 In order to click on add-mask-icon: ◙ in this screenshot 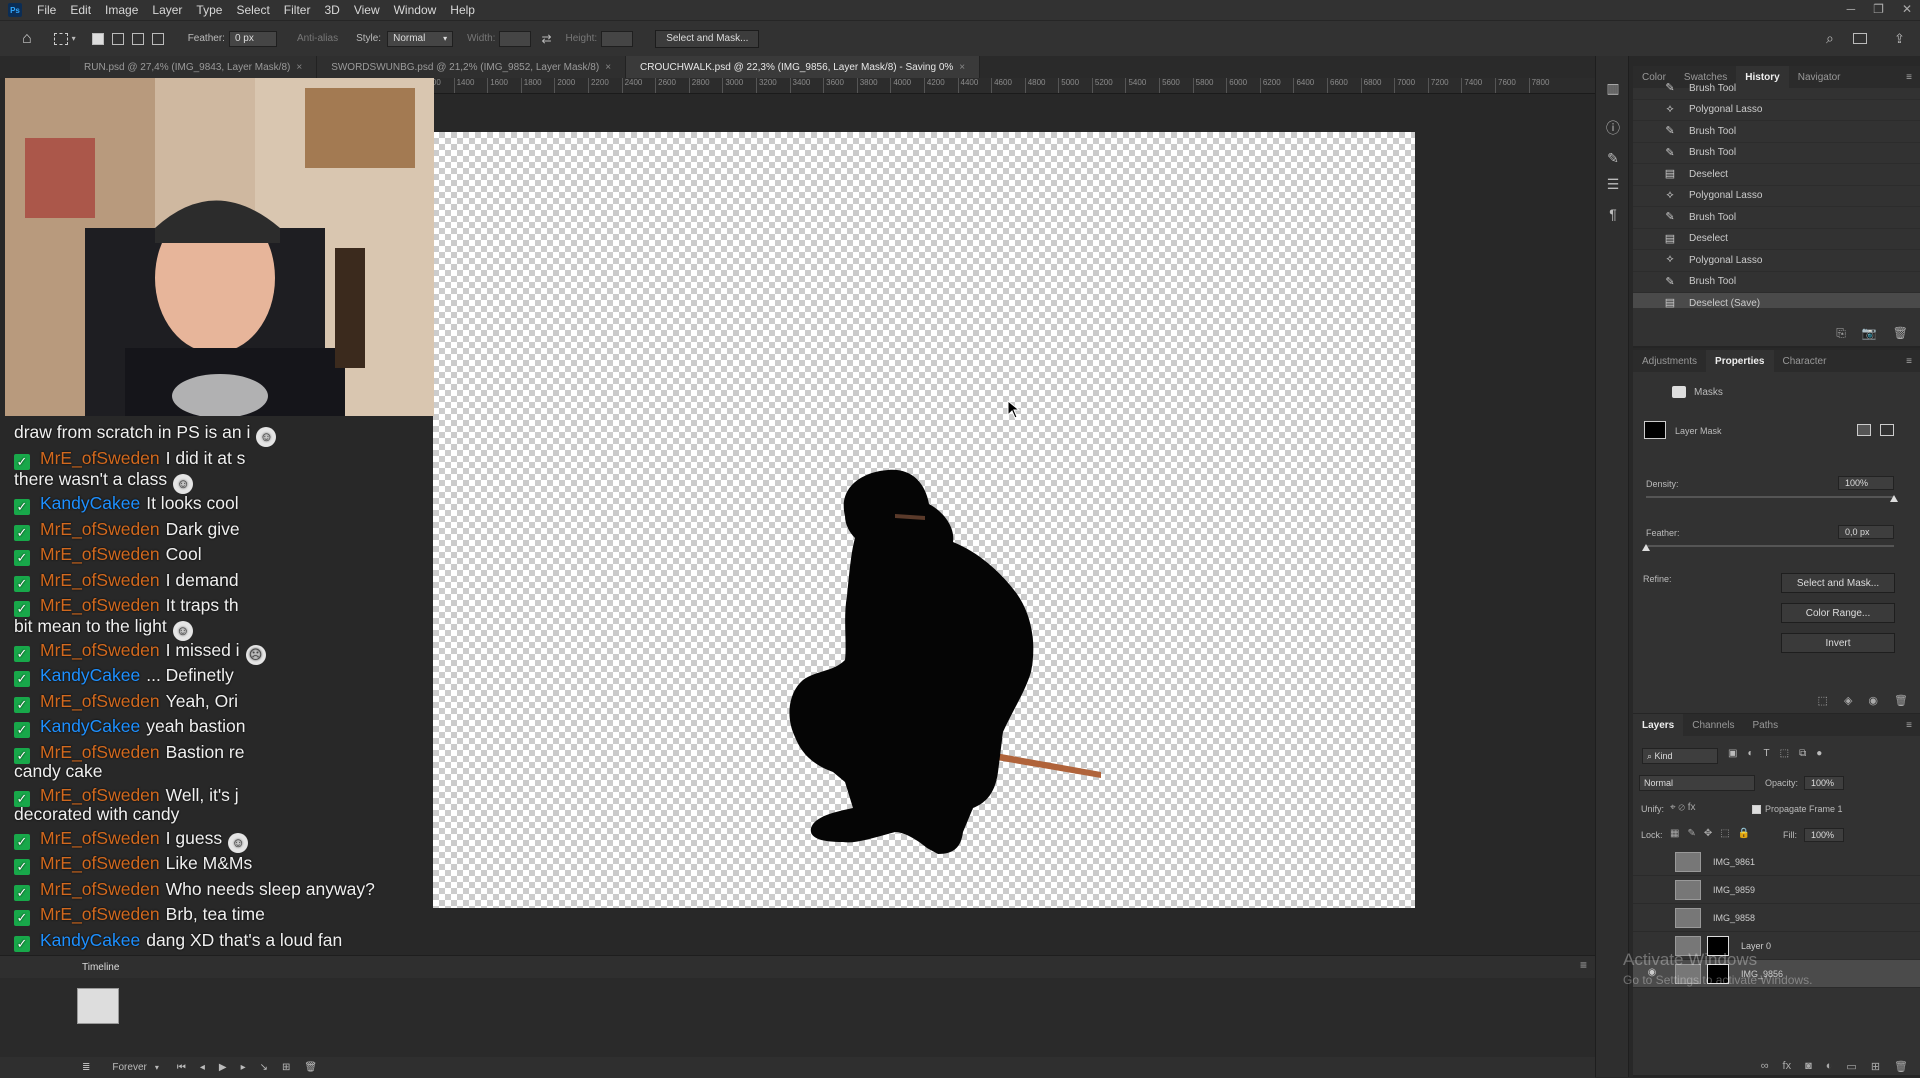, I will do `click(1808, 1066)`.